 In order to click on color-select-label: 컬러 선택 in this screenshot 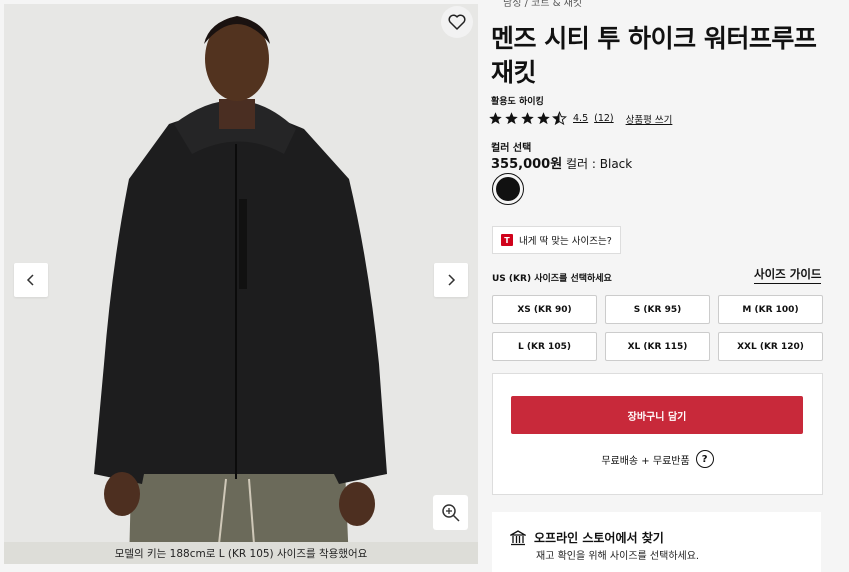, I will do `click(511, 148)`.